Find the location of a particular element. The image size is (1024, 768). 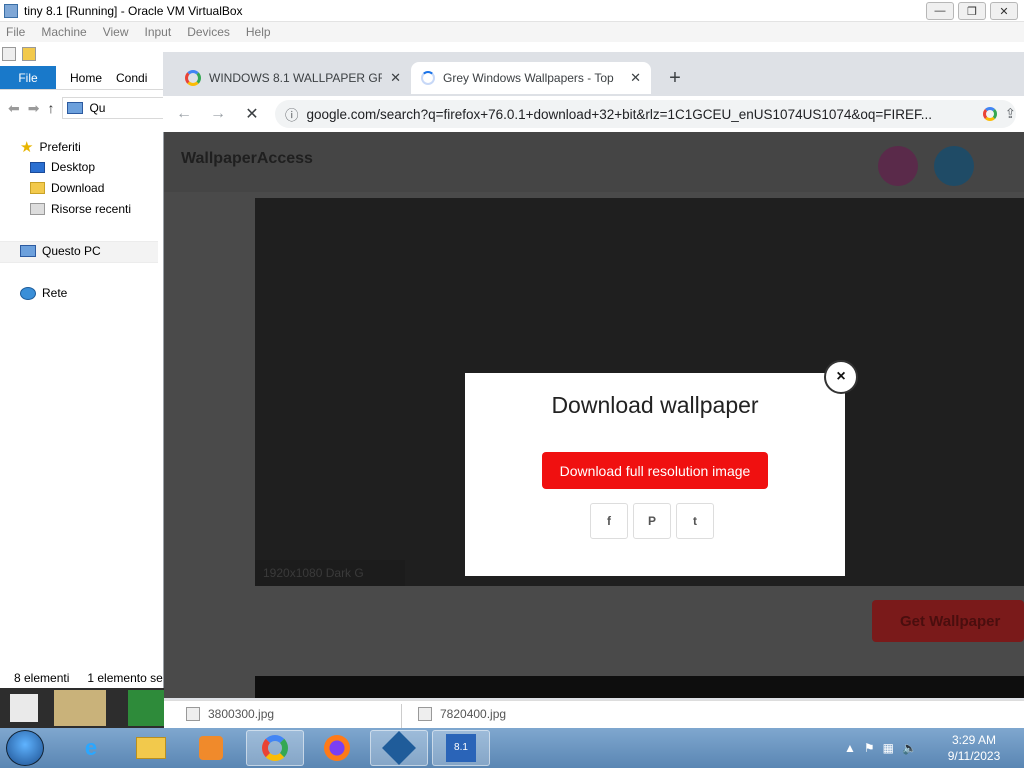

google-lens-icon is located at coordinates (989, 114).